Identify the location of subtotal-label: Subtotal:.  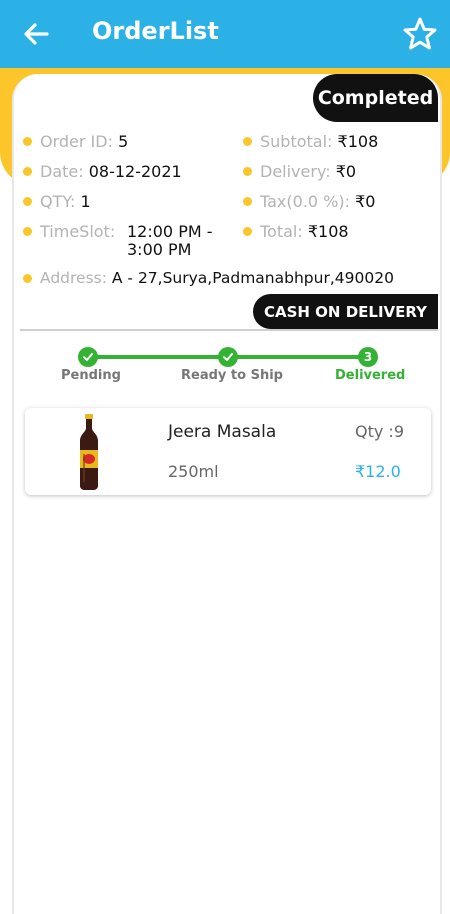
(296, 141).